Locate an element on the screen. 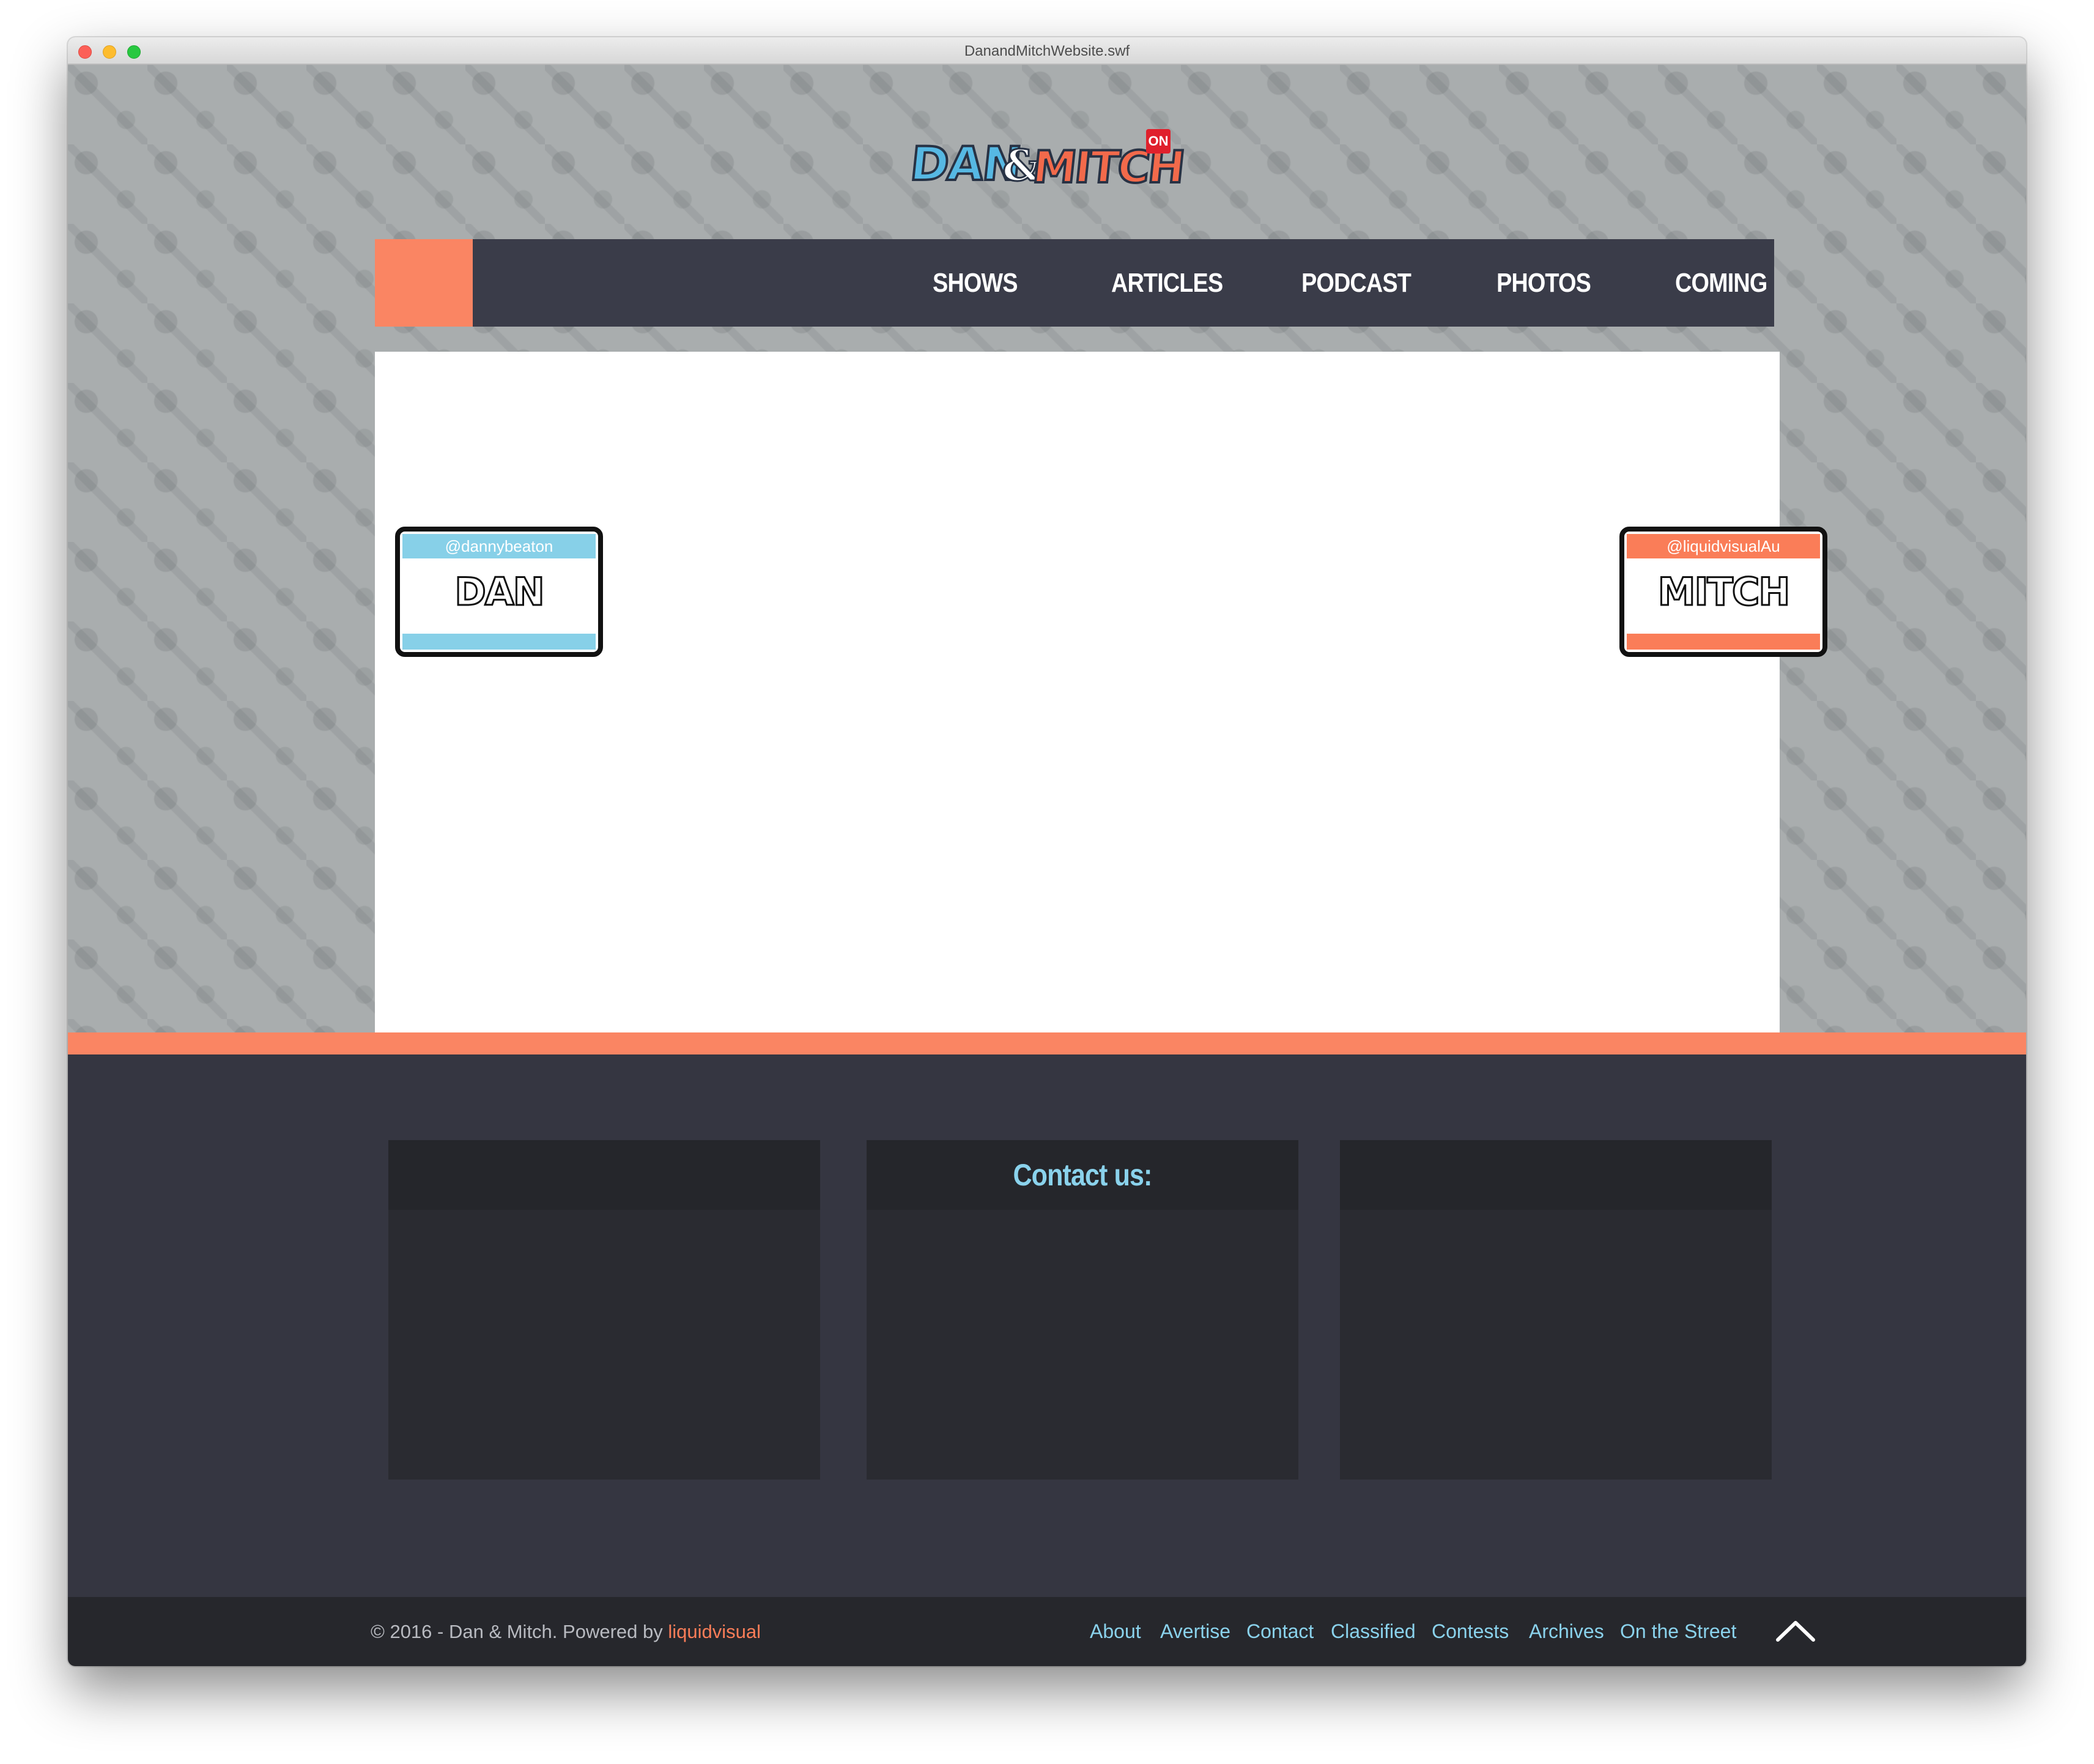 Image resolution: width=2094 pixels, height=1764 pixels. footer-link-avertise: Avertise is located at coordinates (1195, 1631).